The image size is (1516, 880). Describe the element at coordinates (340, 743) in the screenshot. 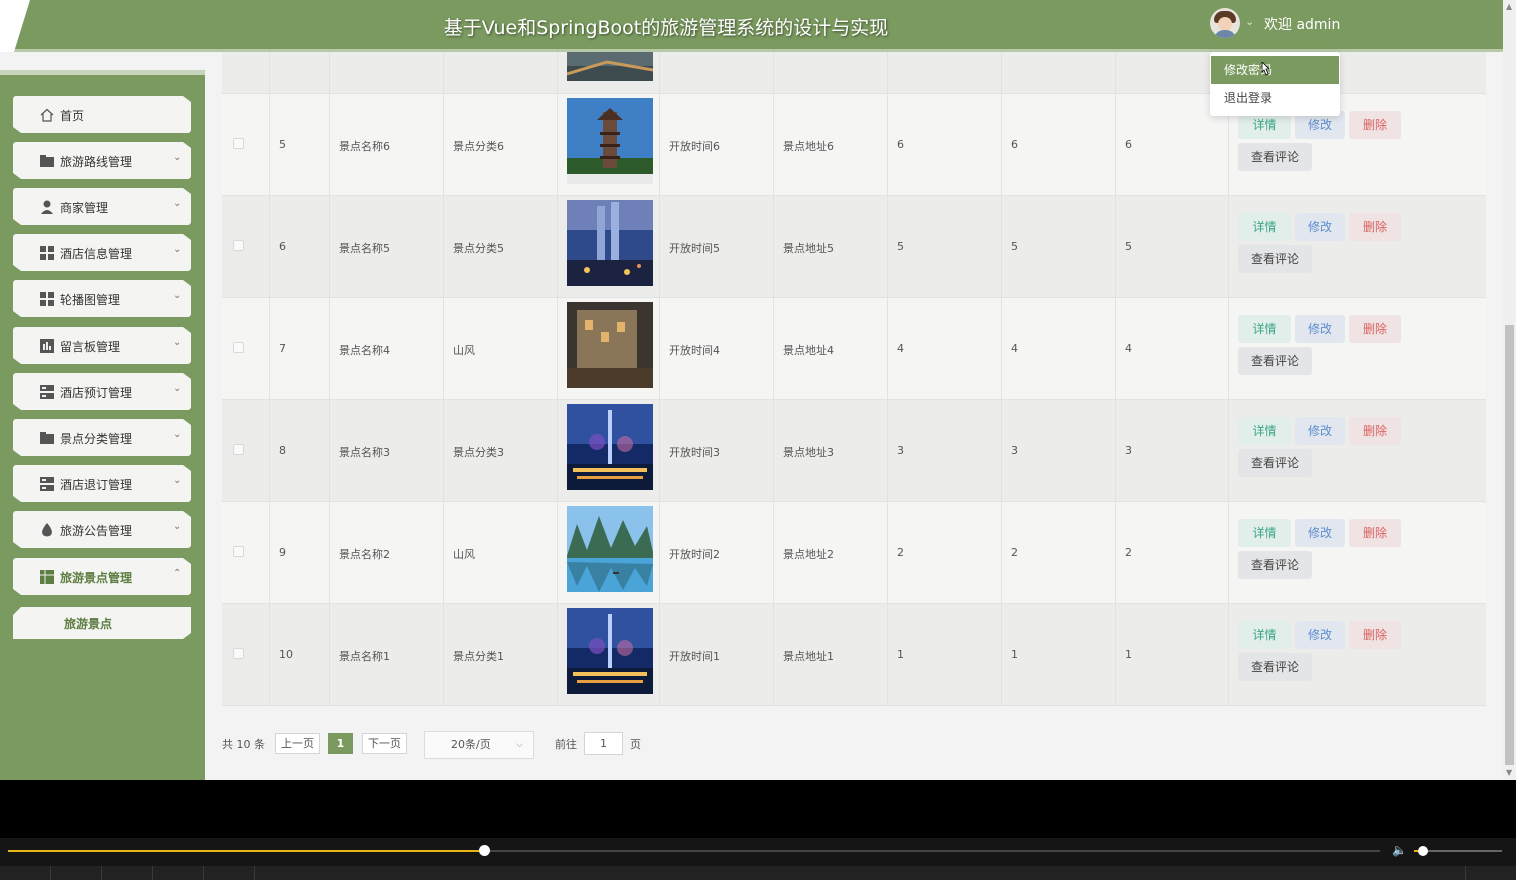

I see `current-page-button: 1` at that location.